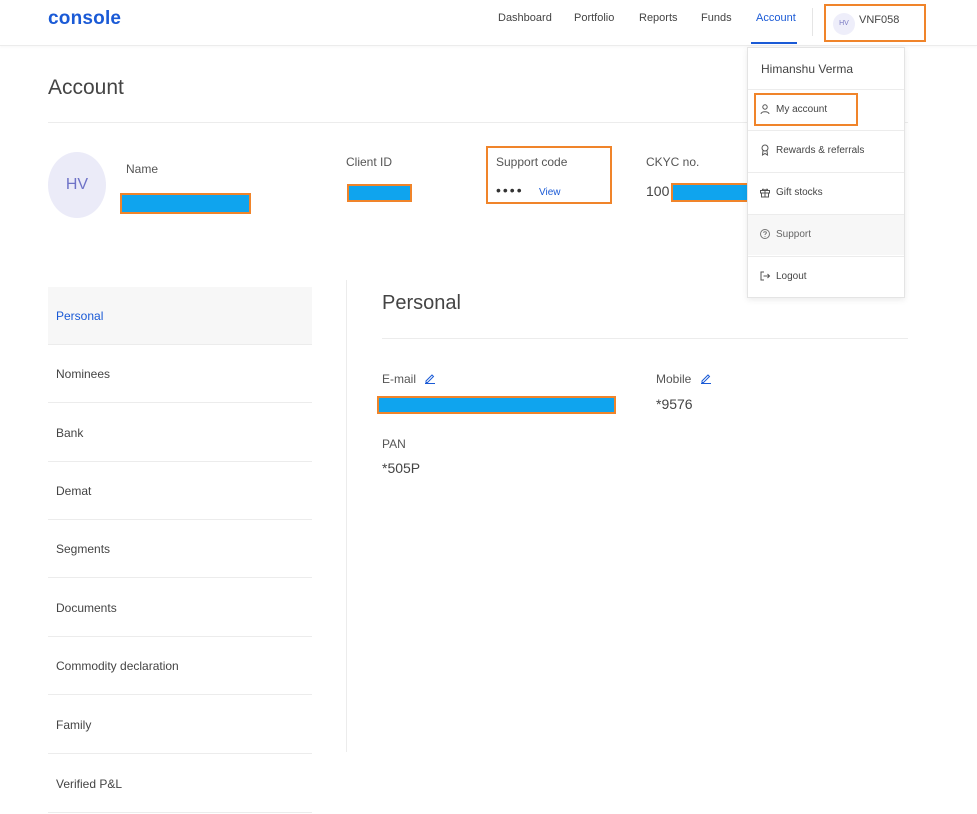 Image resolution: width=977 pixels, height=814 pixels. Describe the element at coordinates (185, 203) in the screenshot. I see `name-value-redacted` at that location.